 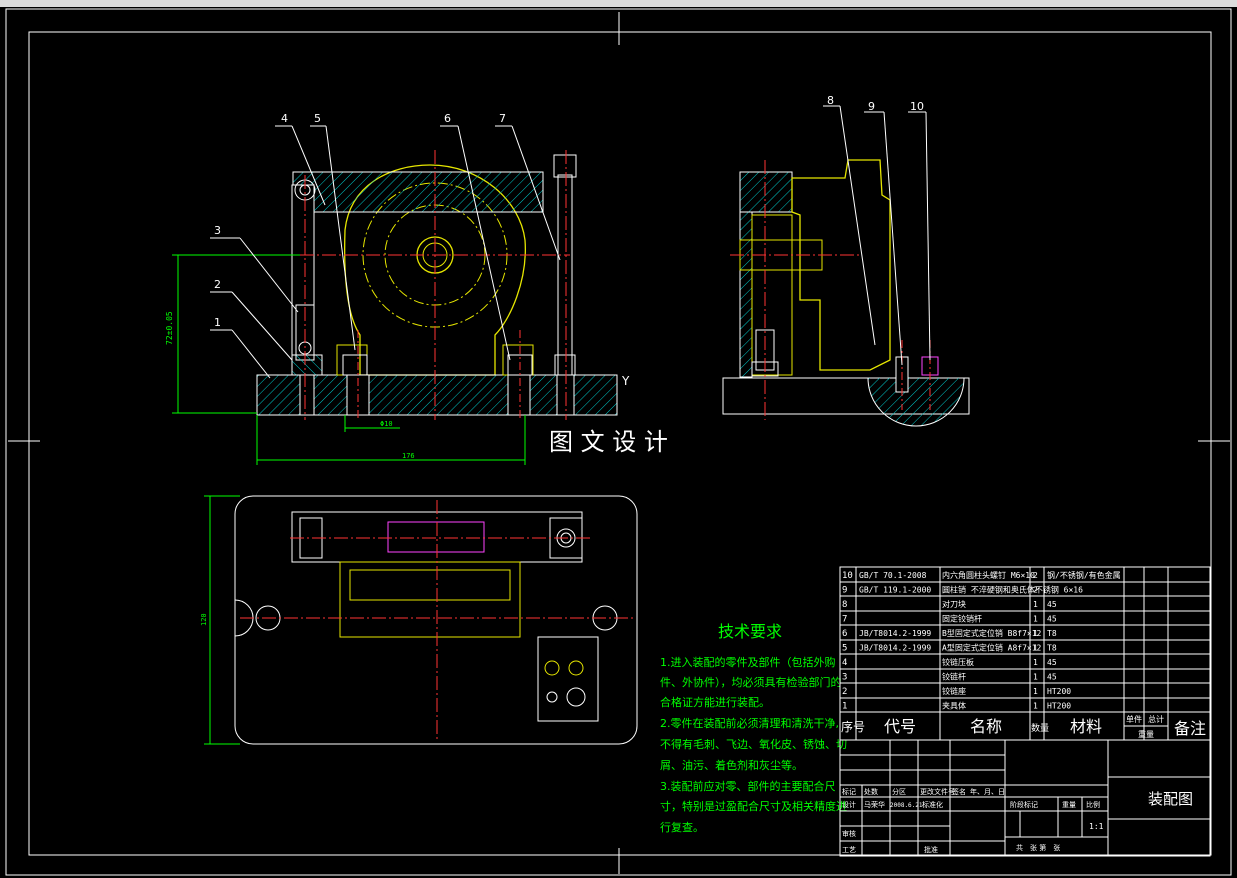 I want to click on tech-line-6: 屑、油污、着色剂和灰尘等。, so click(x=731, y=765).